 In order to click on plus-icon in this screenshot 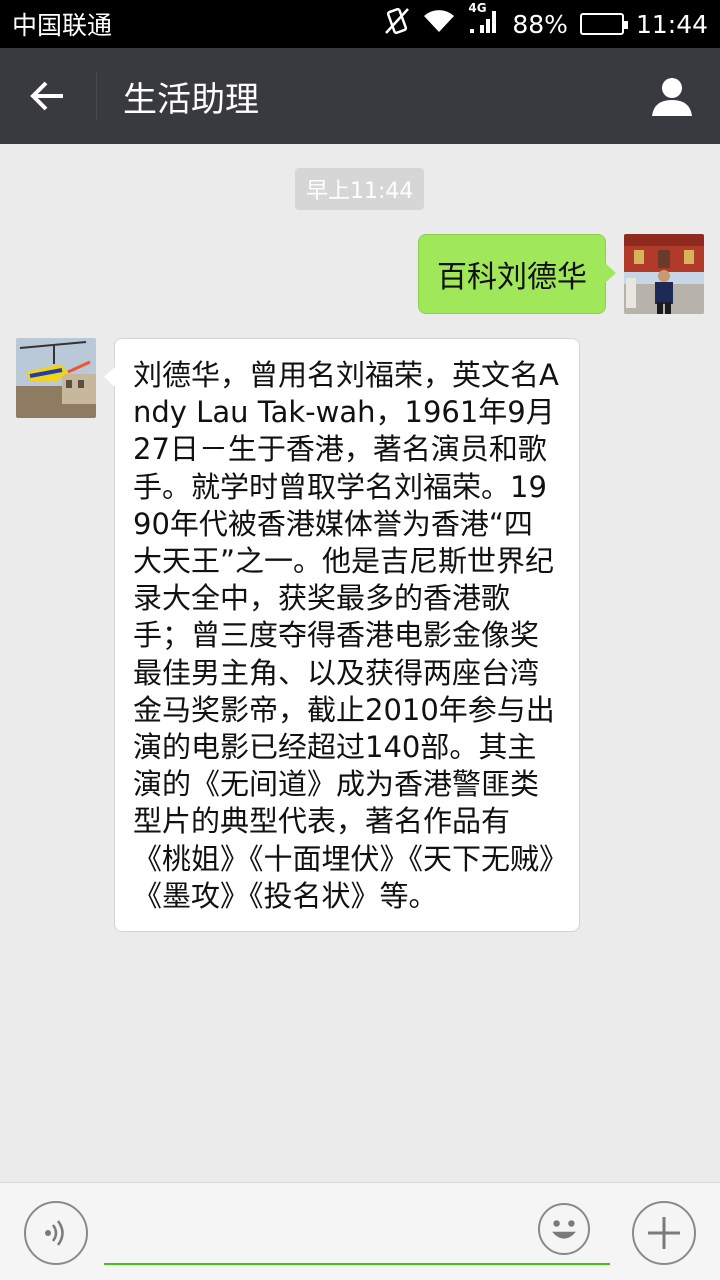, I will do `click(664, 1233)`.